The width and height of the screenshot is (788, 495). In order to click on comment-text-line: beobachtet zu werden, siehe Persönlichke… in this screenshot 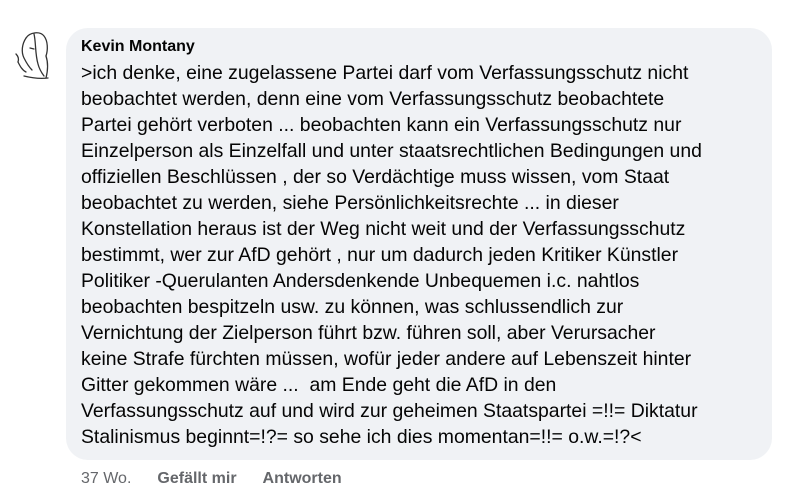, I will do `click(350, 203)`.